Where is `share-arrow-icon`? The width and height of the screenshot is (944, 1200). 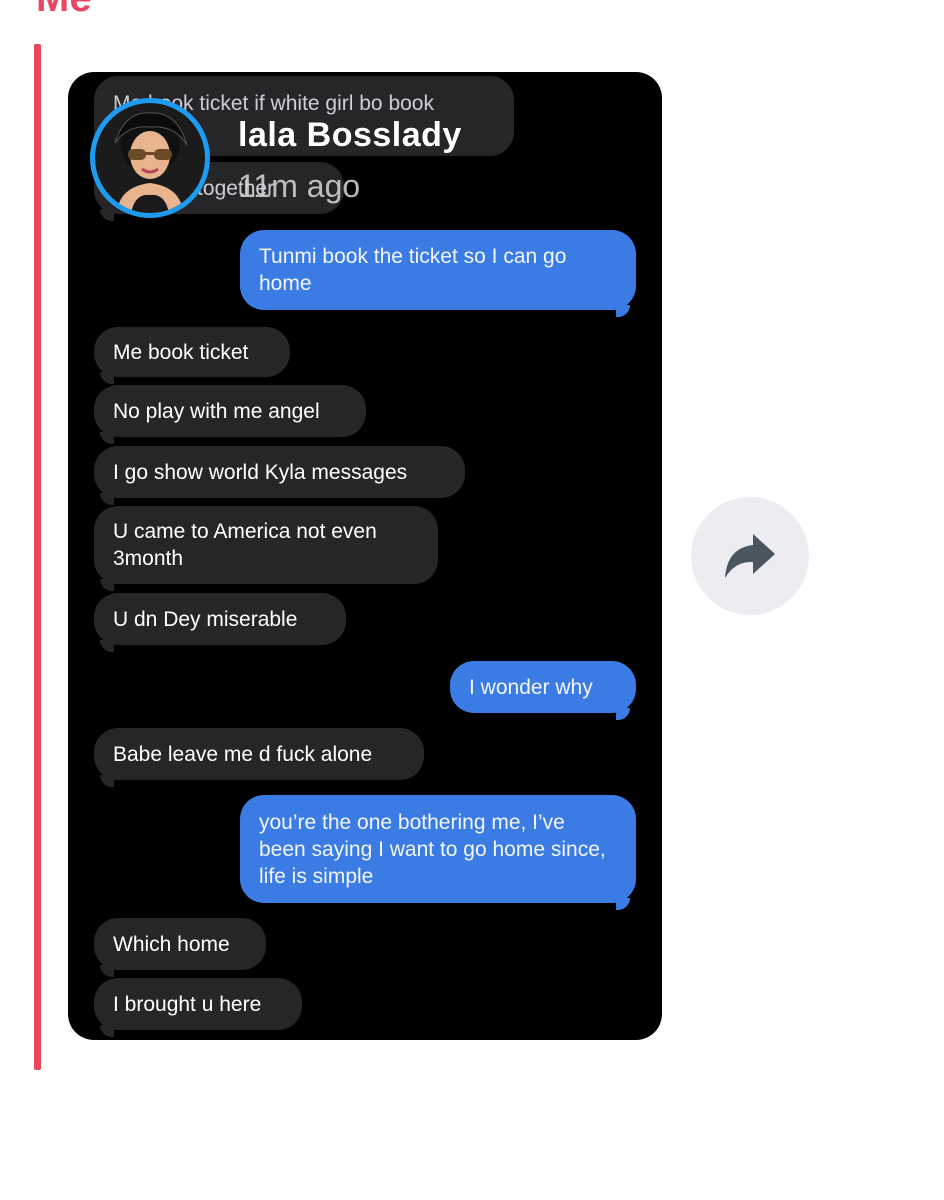 share-arrow-icon is located at coordinates (750, 556).